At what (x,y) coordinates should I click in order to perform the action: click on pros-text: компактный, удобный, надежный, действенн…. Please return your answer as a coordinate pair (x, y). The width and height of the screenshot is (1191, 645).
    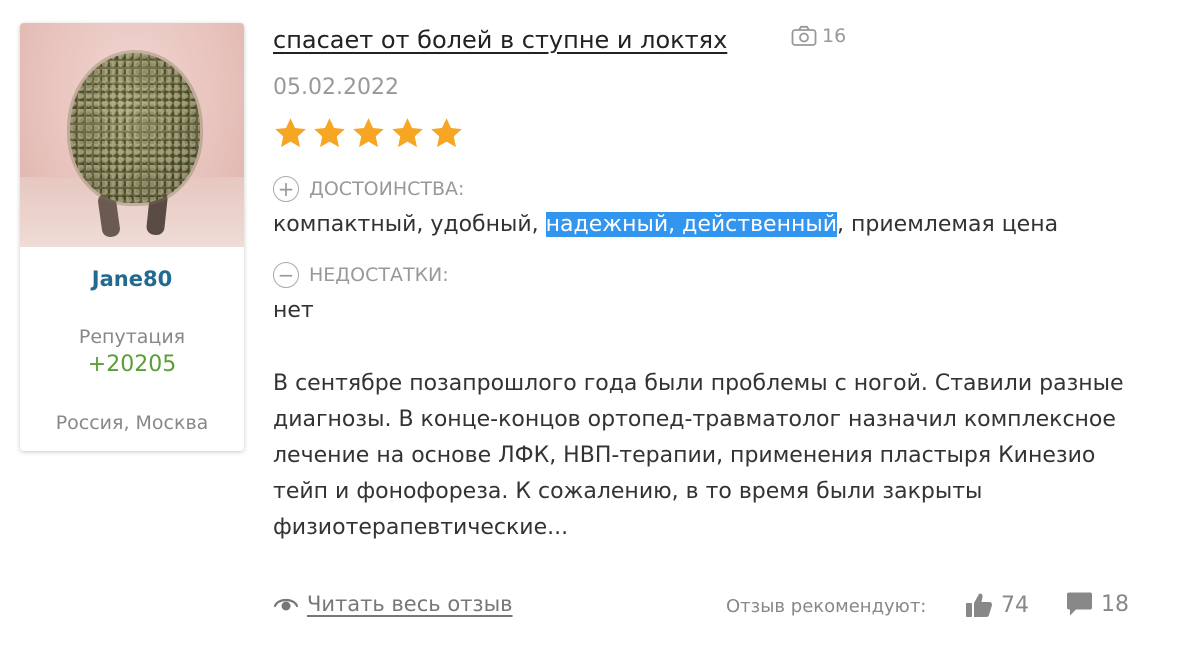
    Looking at the image, I should click on (665, 224).